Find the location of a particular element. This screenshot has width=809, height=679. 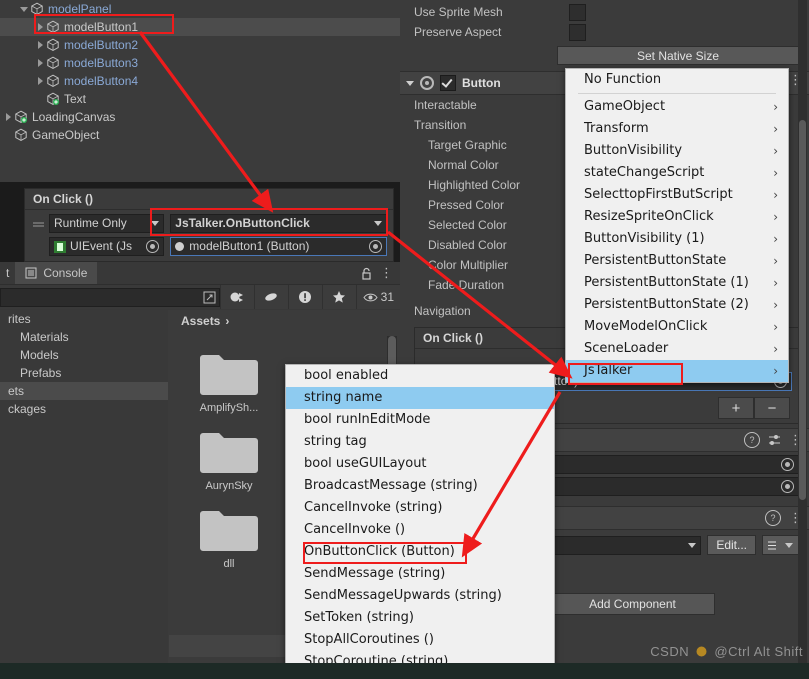

menu-item-label: SetToken (string) is located at coordinates (359, 617).